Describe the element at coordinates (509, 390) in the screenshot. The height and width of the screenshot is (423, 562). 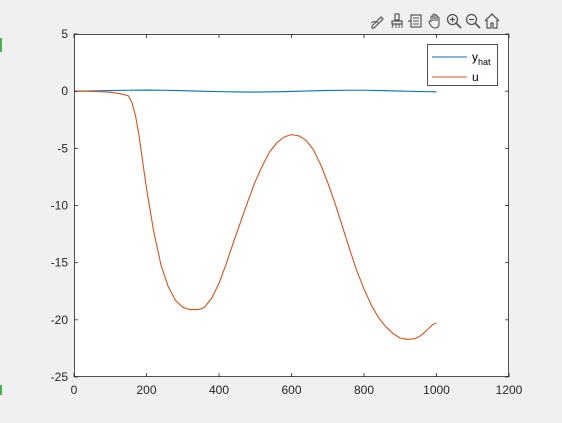
I see `x-tick-label: 1200` at that location.